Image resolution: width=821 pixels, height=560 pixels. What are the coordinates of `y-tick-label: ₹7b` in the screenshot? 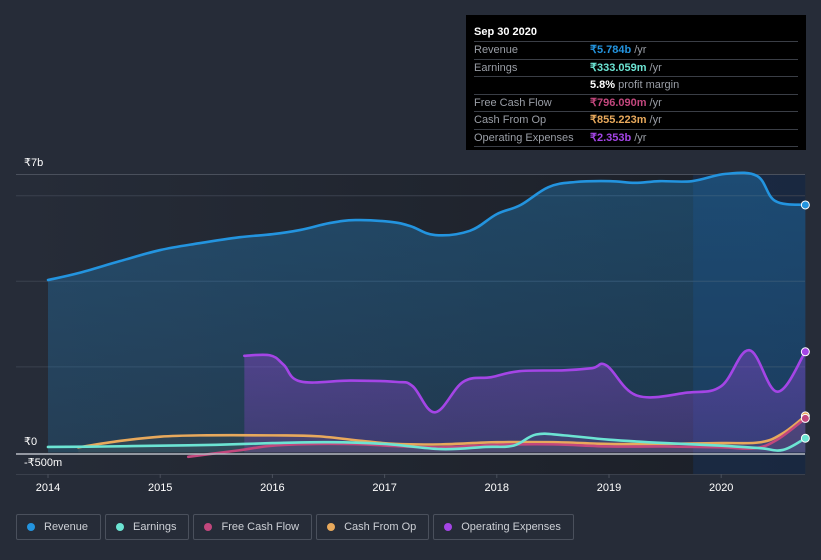 It's located at (33, 163).